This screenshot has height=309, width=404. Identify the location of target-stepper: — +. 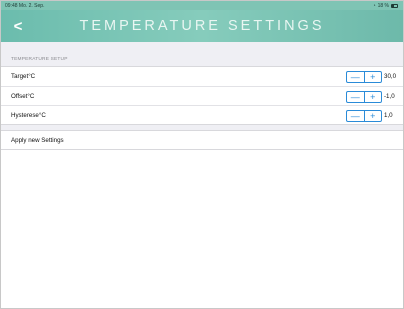
(364, 77).